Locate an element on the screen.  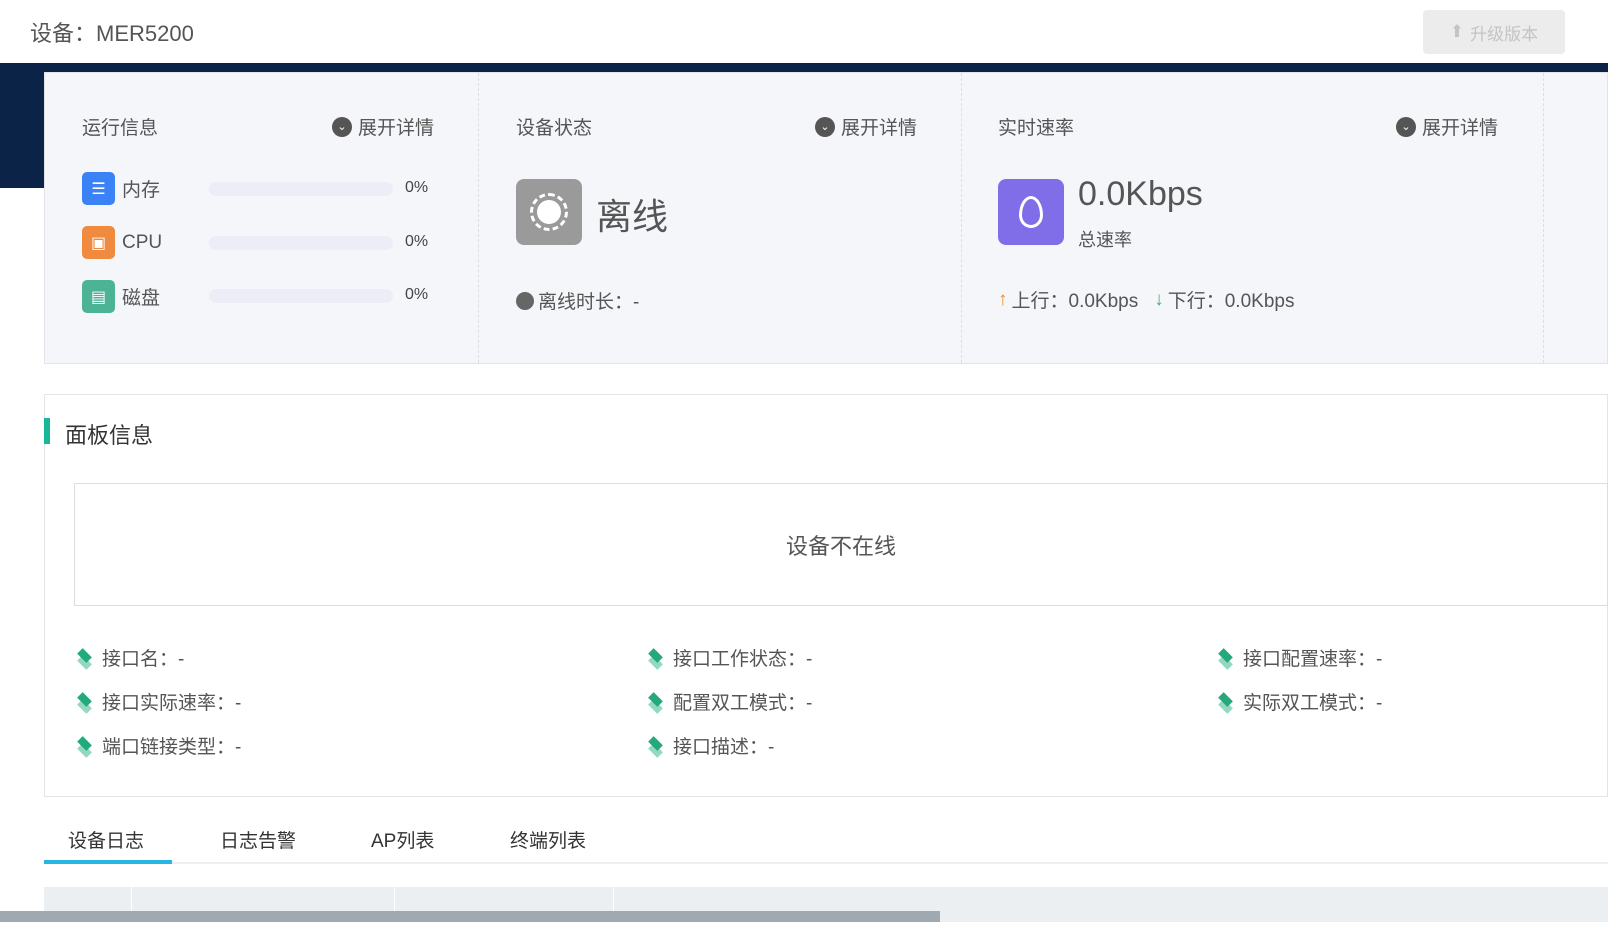
interface-attribute: 接口配置速率：- is located at coordinates (1298, 657).